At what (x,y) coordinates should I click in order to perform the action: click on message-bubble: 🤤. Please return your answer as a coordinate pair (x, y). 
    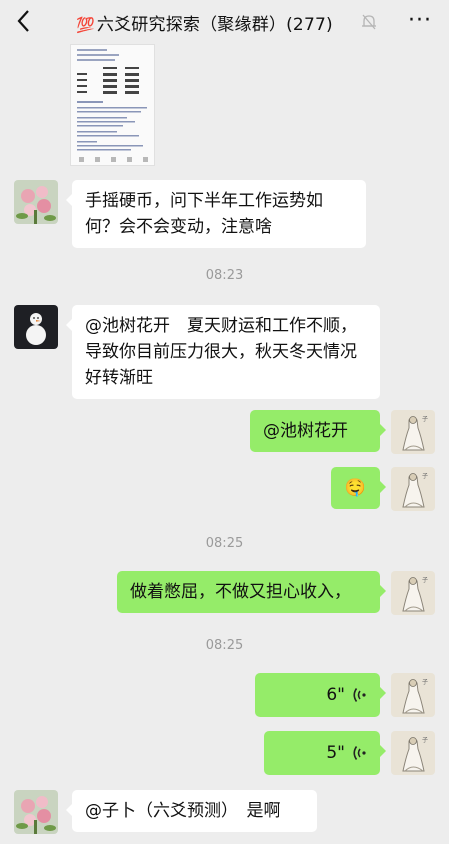
    Looking at the image, I should click on (358, 488).